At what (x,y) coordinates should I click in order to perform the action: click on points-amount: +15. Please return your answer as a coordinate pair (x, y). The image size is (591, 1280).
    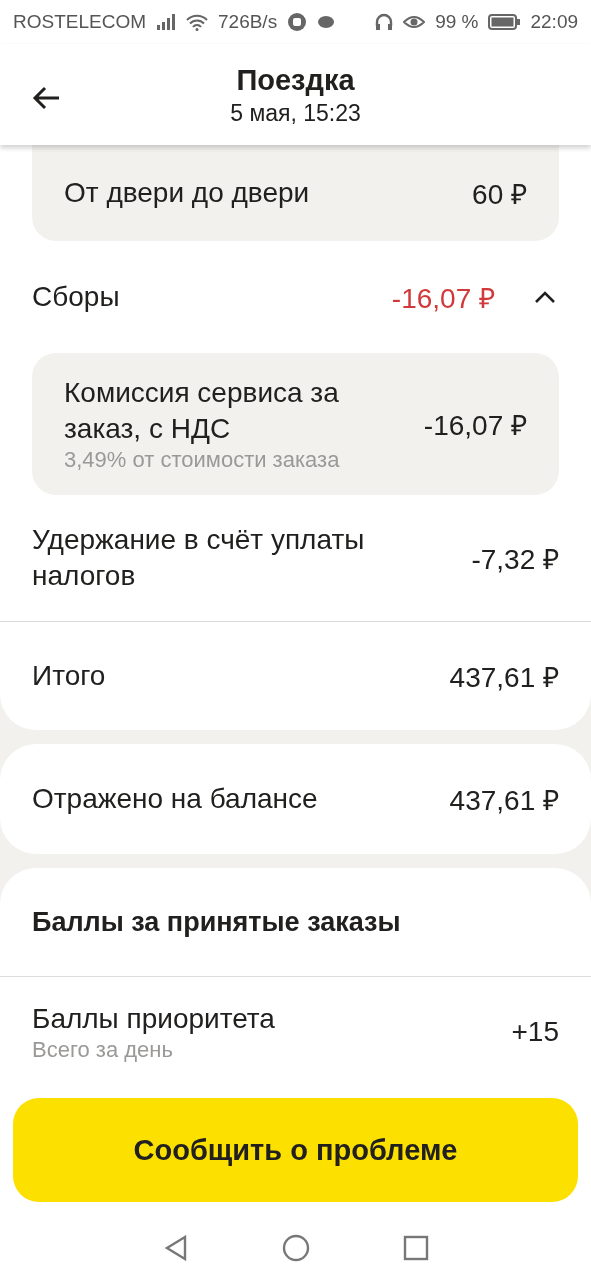
    Looking at the image, I should click on (535, 1032).